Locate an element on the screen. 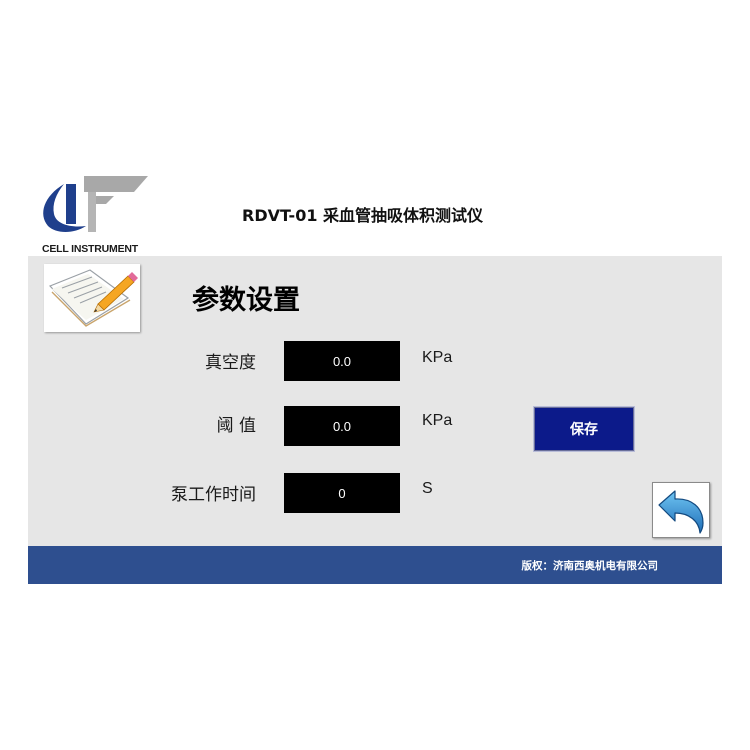 This screenshot has height=750, width=750. section-title: 参数设置 is located at coordinates (246, 300).